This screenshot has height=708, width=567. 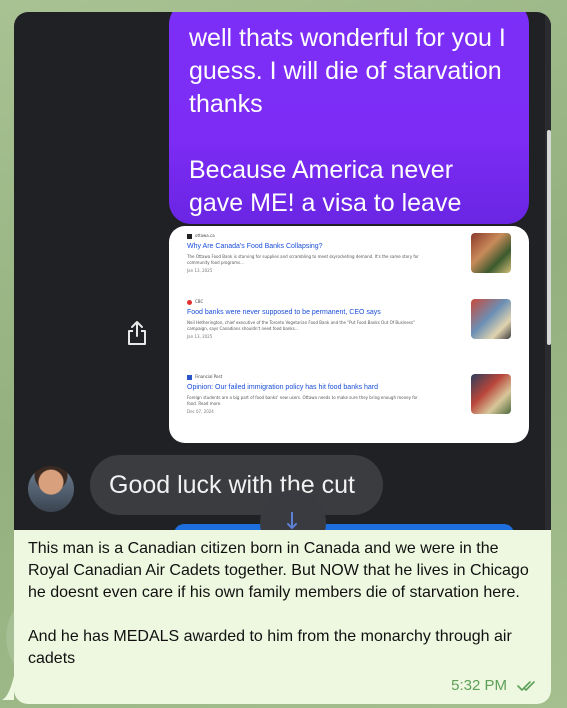 I want to click on news-source-name: ottawa.ca, so click(x=205, y=235).